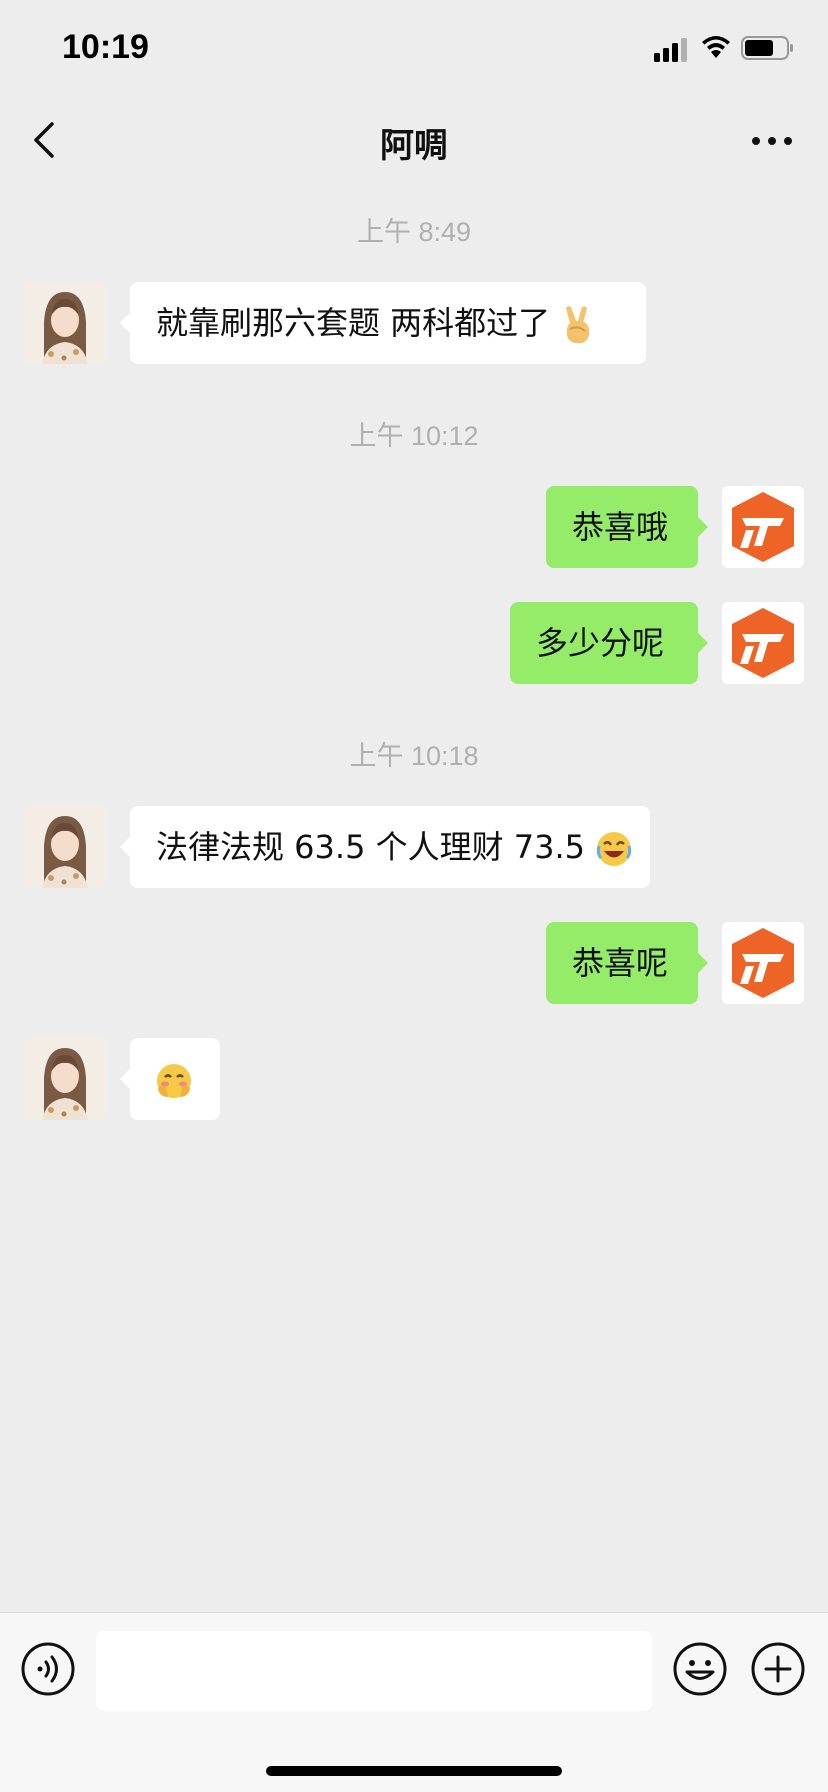 This screenshot has height=1792, width=828. What do you see at coordinates (620, 527) in the screenshot?
I see `message-text: 恭喜哦` at bounding box center [620, 527].